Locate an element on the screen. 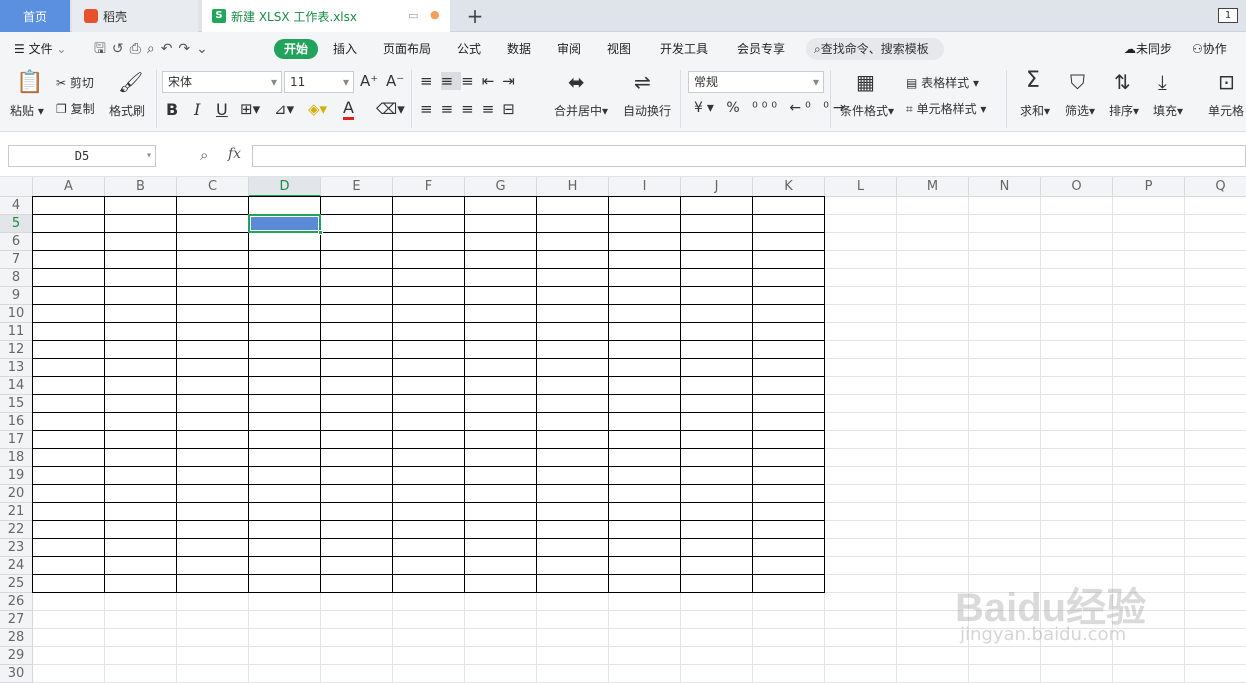 The height and width of the screenshot is (683, 1246). tab-formula: 公式 is located at coordinates (469, 49).